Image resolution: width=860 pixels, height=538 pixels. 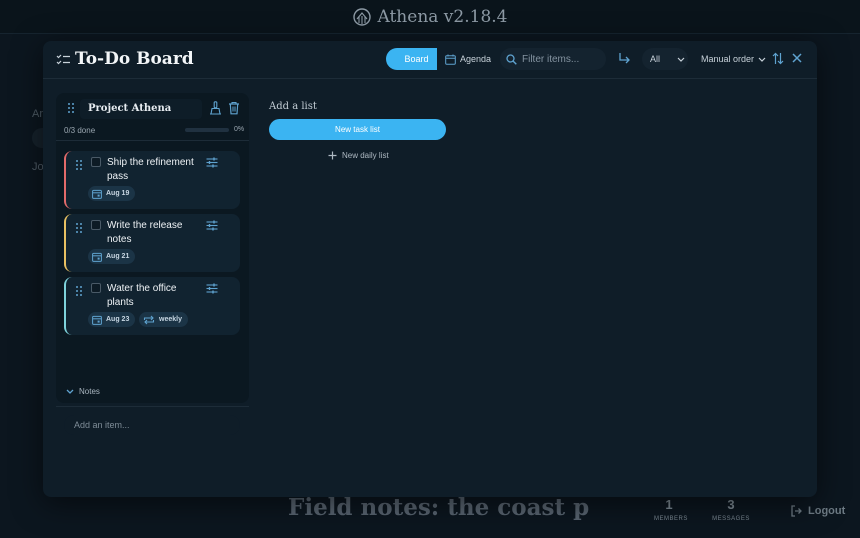 I want to click on task-card: Ship the refinement pass Aug 19, so click(x=152, y=180).